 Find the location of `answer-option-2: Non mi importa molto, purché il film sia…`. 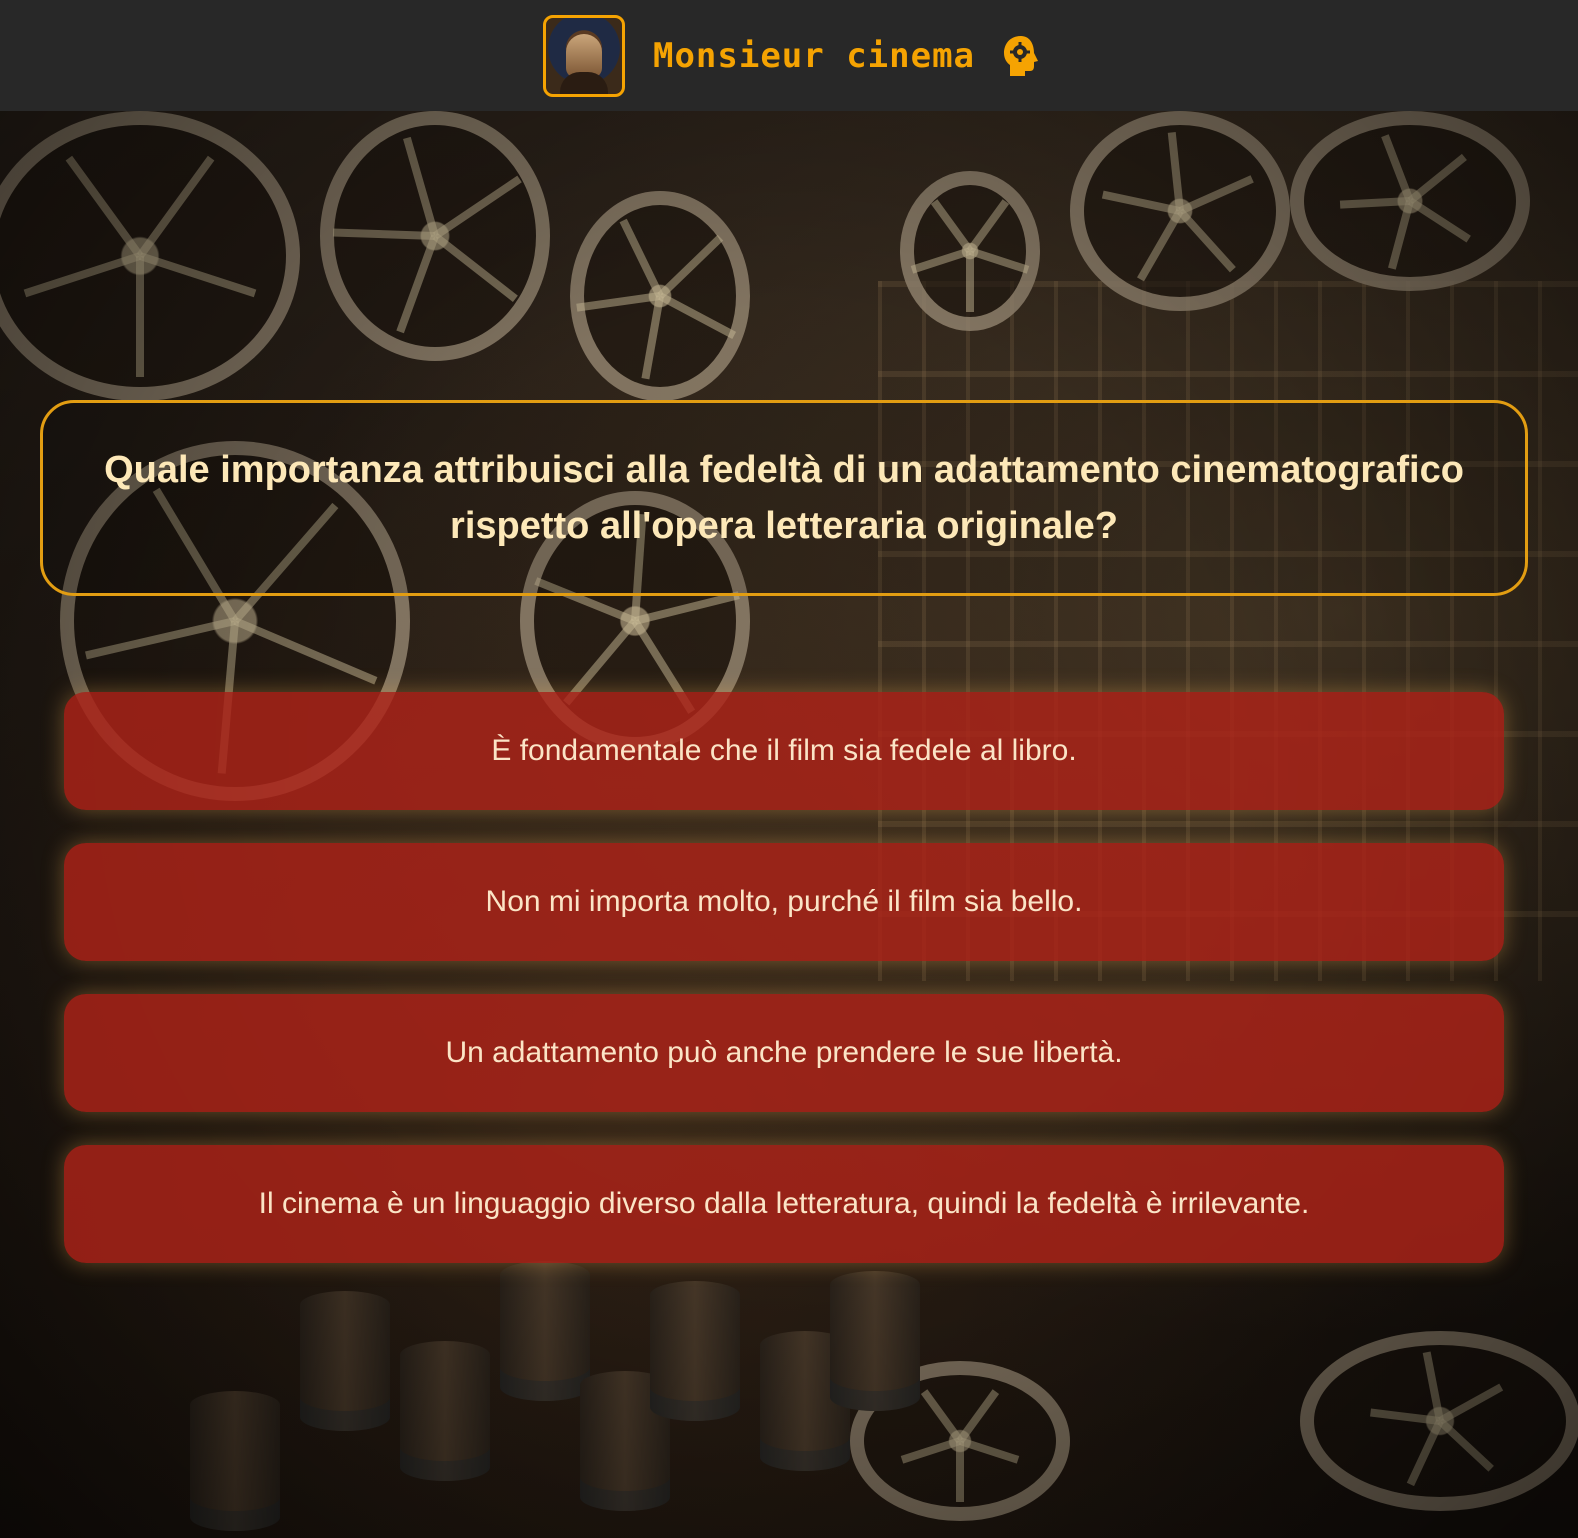

answer-option-2: Non mi importa molto, purché il film sia… is located at coordinates (784, 902).